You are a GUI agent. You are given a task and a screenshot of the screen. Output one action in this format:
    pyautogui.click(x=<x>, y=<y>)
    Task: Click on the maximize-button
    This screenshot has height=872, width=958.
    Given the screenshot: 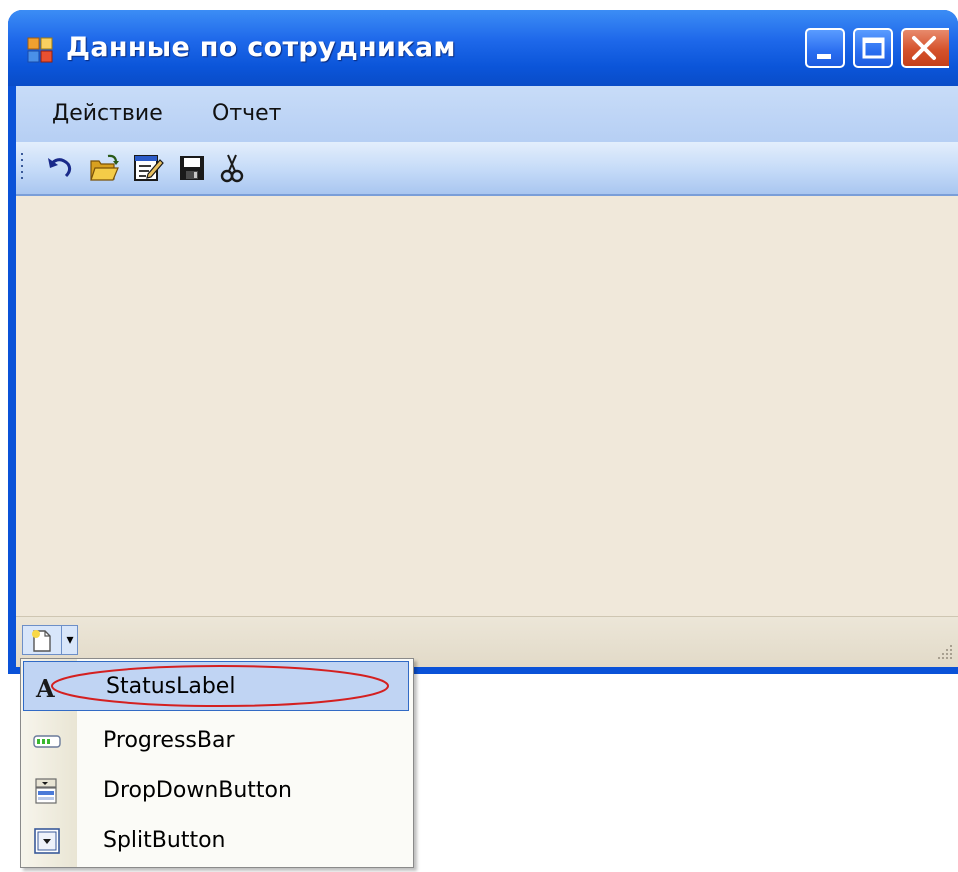 What is the action you would take?
    pyautogui.click(x=873, y=48)
    